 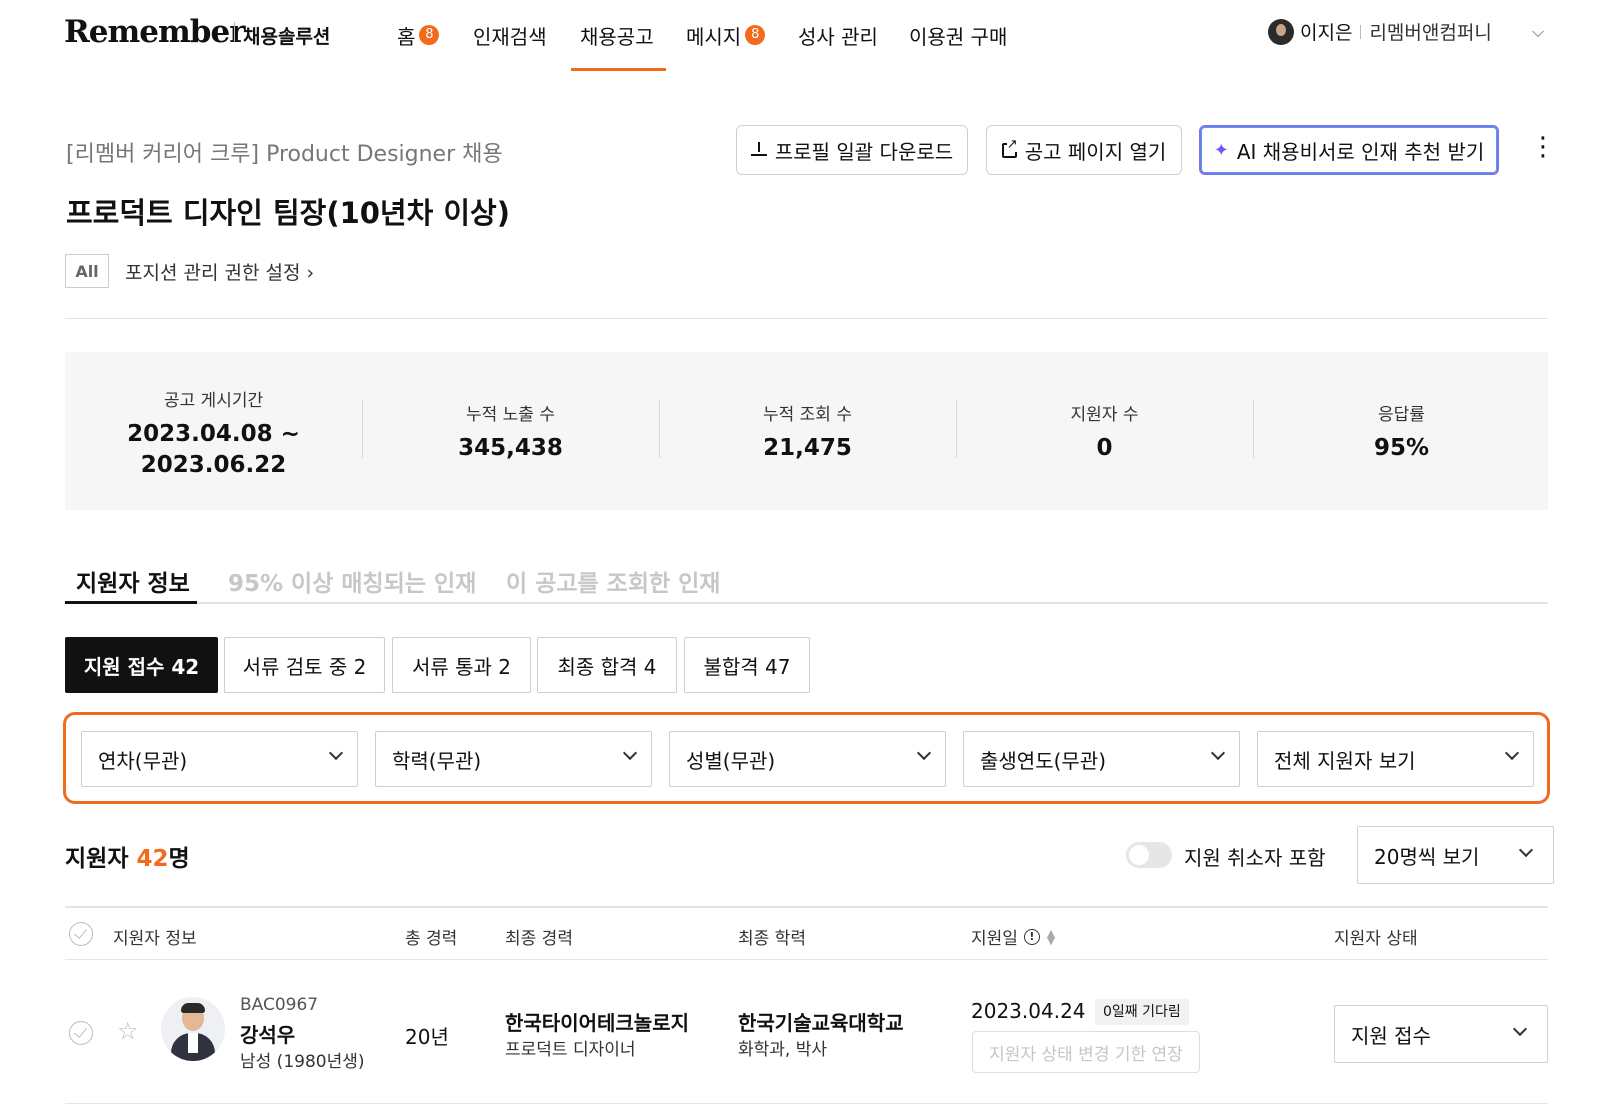 I want to click on column-header: 최종 학력, so click(x=772, y=939).